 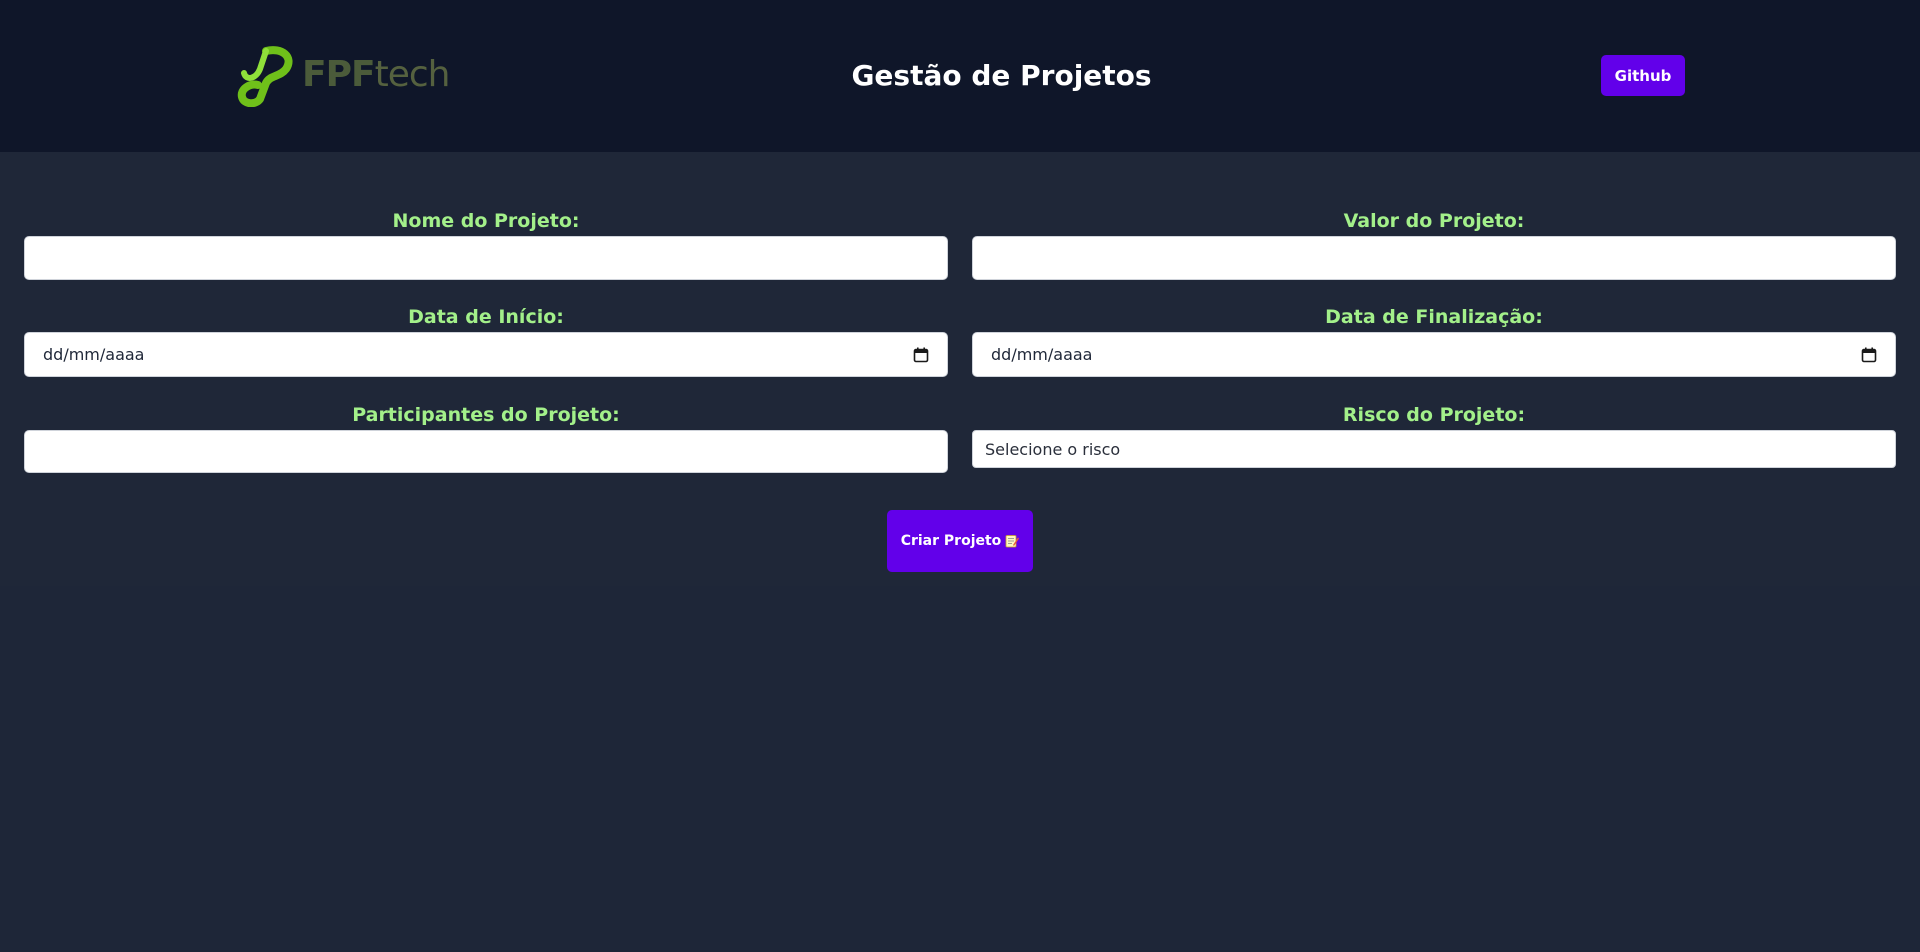 I want to click on github-button: Github, so click(x=1643, y=75).